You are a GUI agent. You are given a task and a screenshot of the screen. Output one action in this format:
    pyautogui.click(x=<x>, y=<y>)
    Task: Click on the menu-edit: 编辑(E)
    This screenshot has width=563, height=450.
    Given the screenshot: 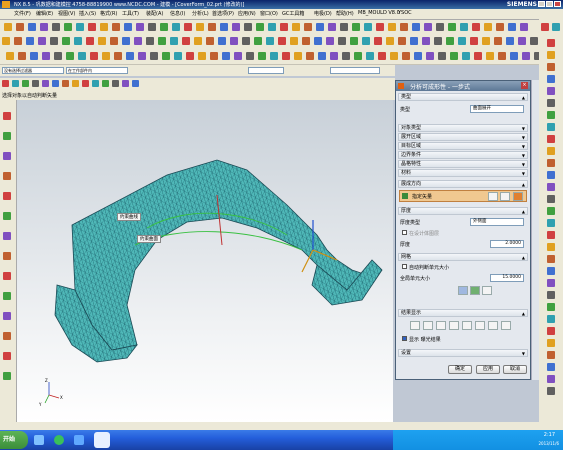 What is the action you would take?
    pyautogui.click(x=44, y=13)
    